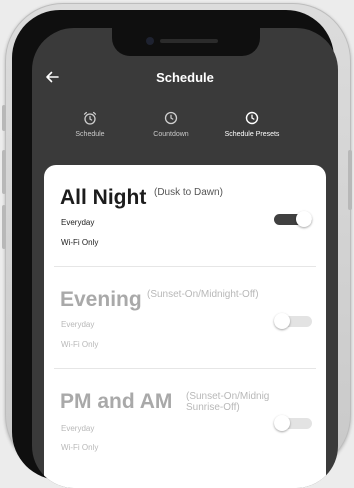  I want to click on tab-bar: Schedule Countdown Schedule Presets, so click(185, 131).